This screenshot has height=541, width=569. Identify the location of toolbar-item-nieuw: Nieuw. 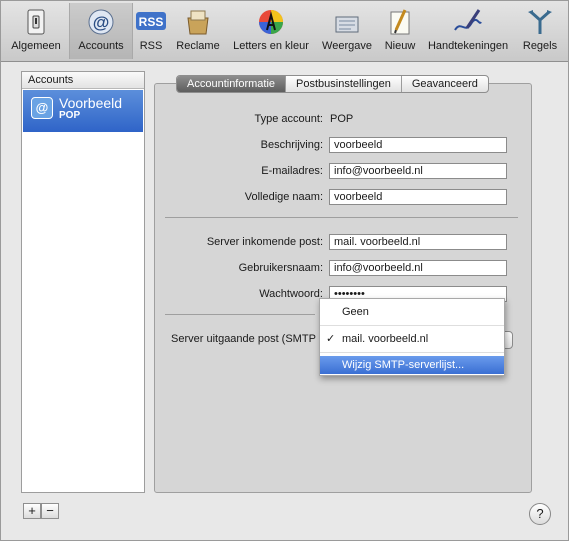
(400, 31).